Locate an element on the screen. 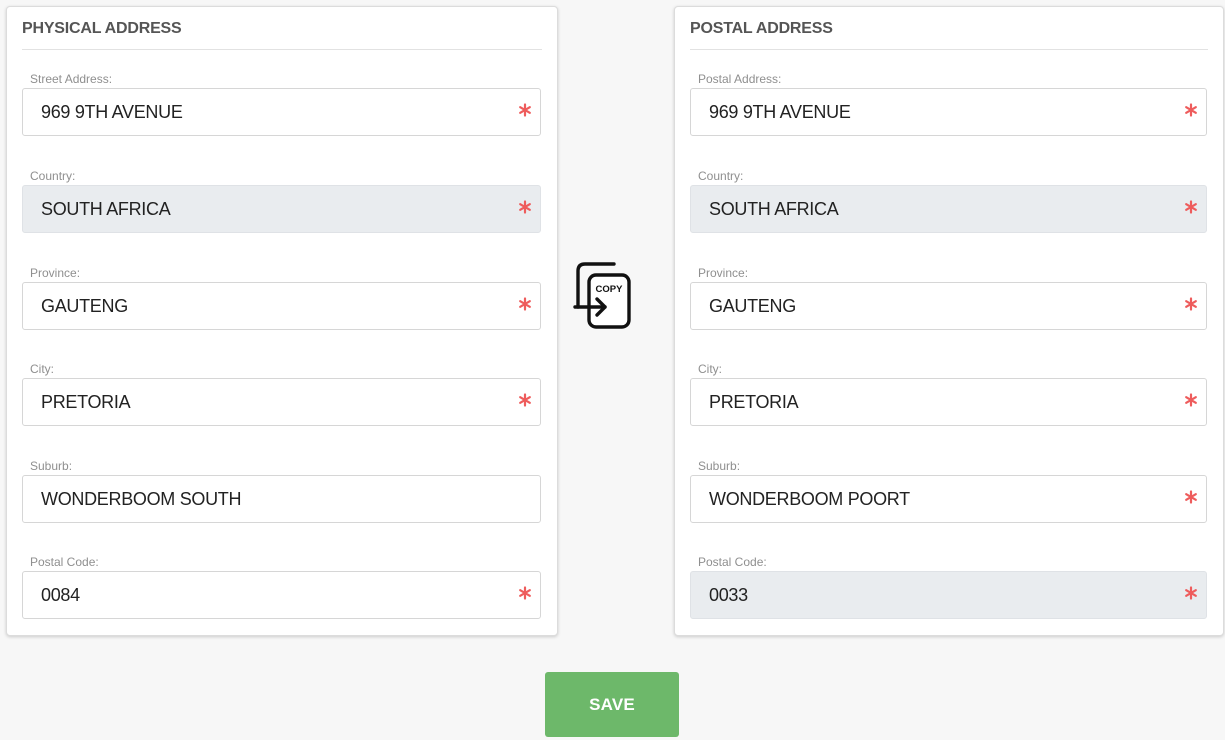 This screenshot has width=1225, height=740. physical-city-field: City: PRETORIA is located at coordinates (281, 393).